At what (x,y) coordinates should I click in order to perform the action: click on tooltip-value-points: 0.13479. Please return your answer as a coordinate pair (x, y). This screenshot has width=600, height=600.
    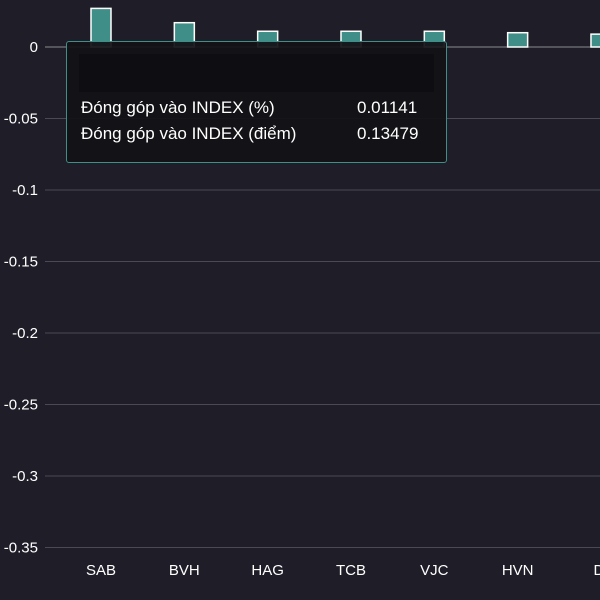
    Looking at the image, I should click on (388, 133).